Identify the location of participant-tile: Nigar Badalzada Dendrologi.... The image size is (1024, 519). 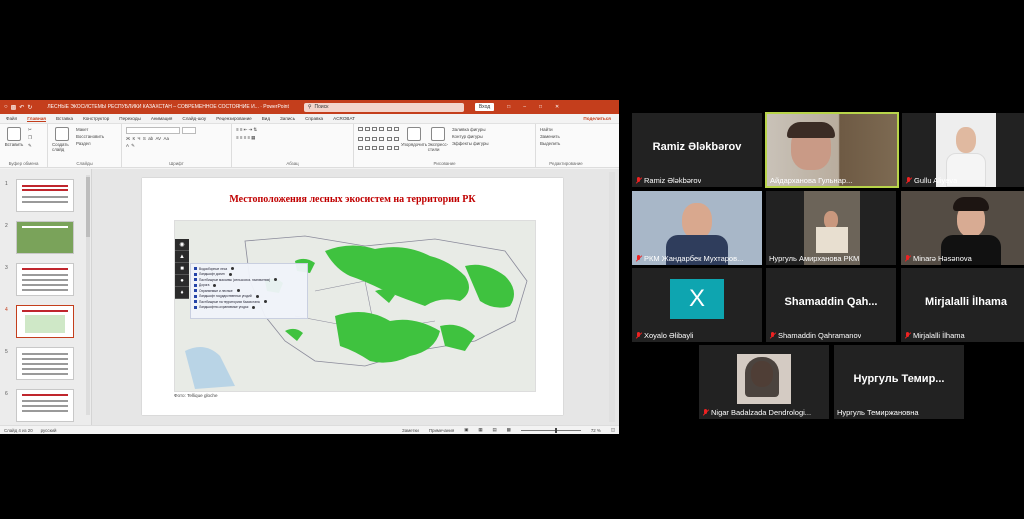
(764, 382).